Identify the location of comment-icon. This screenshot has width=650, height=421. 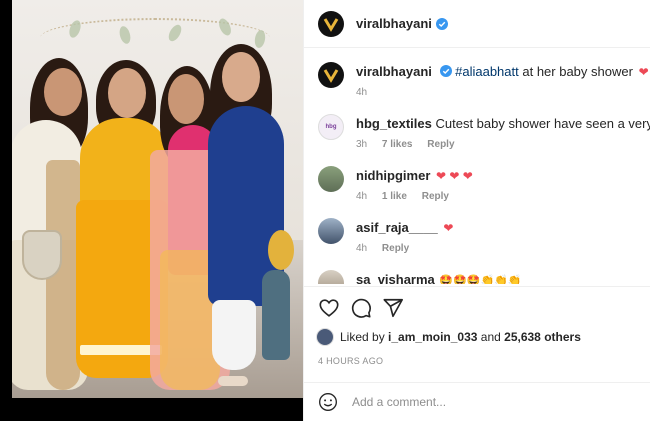
(361, 308).